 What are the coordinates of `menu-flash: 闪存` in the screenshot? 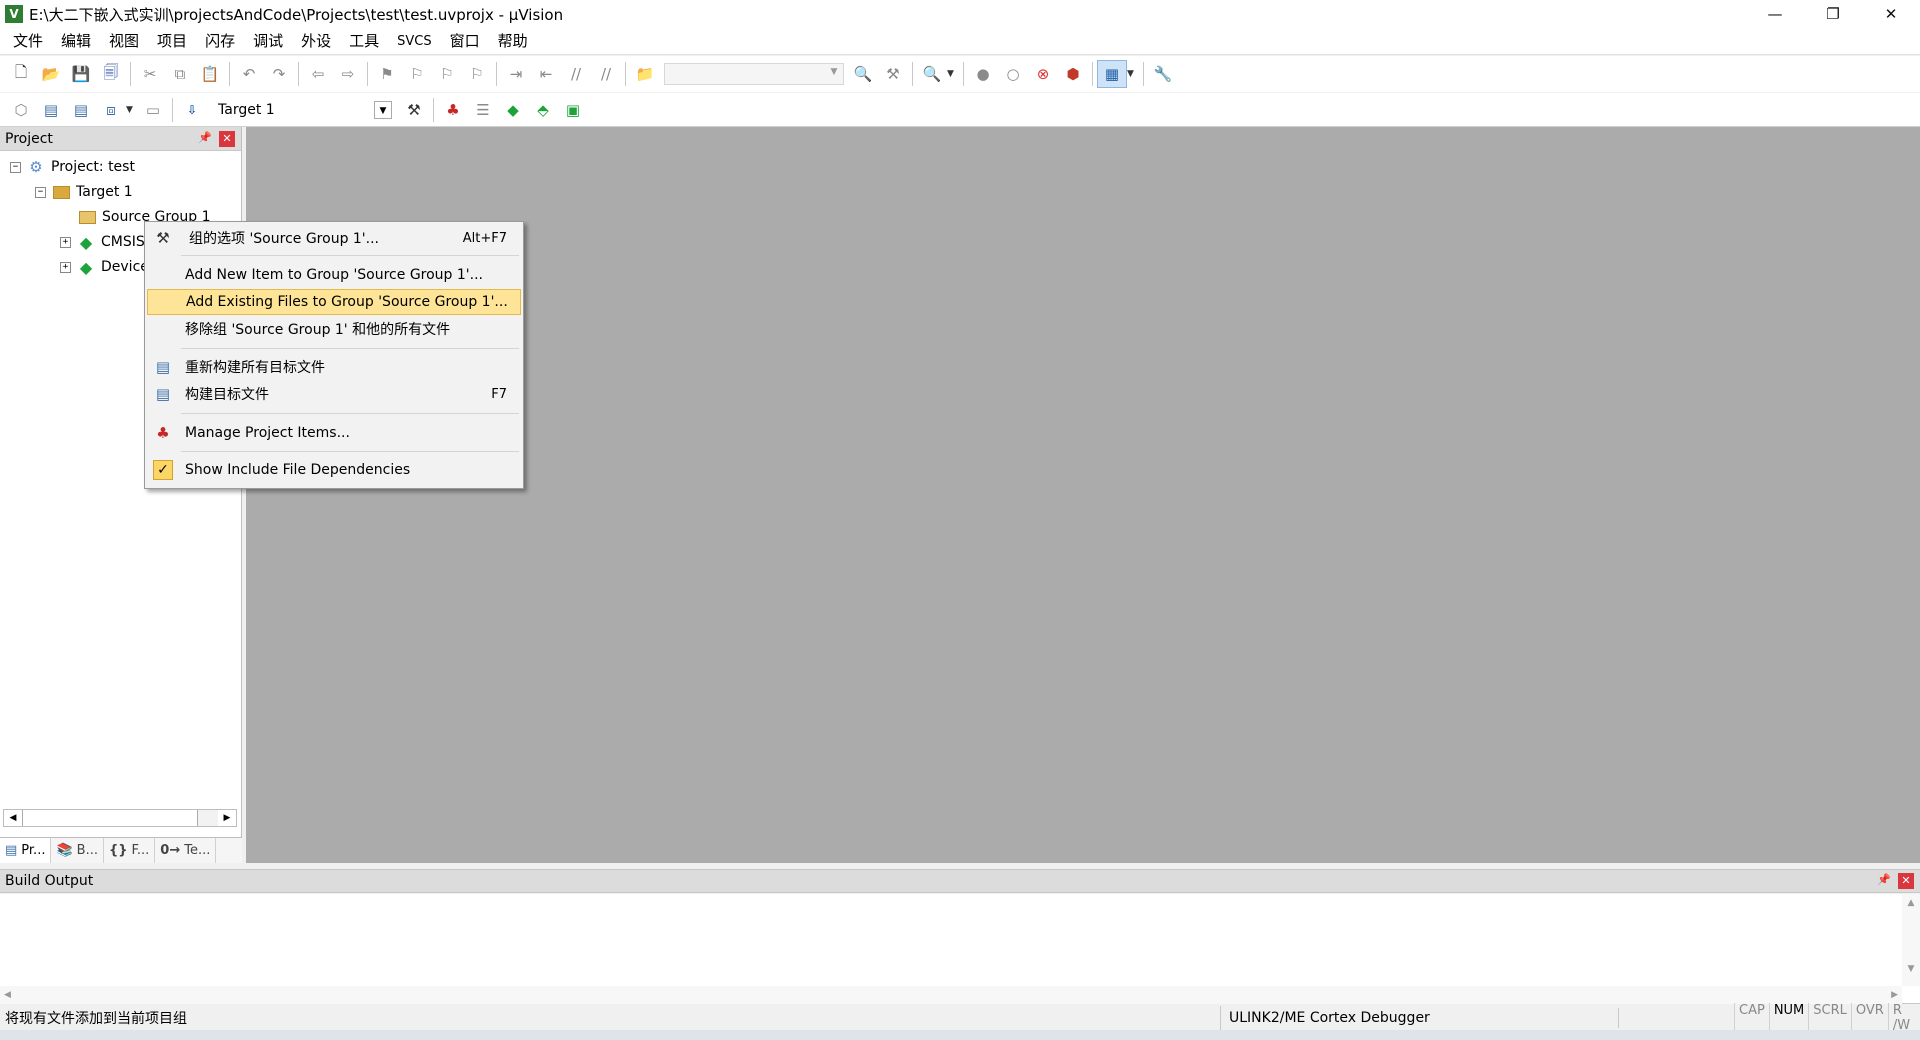 It's located at (220, 41).